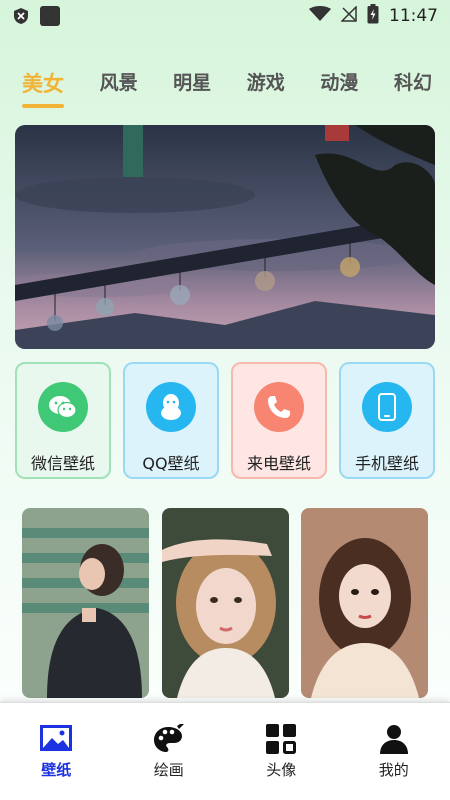  What do you see at coordinates (192, 83) in the screenshot?
I see `tab-celebrity: 明星` at bounding box center [192, 83].